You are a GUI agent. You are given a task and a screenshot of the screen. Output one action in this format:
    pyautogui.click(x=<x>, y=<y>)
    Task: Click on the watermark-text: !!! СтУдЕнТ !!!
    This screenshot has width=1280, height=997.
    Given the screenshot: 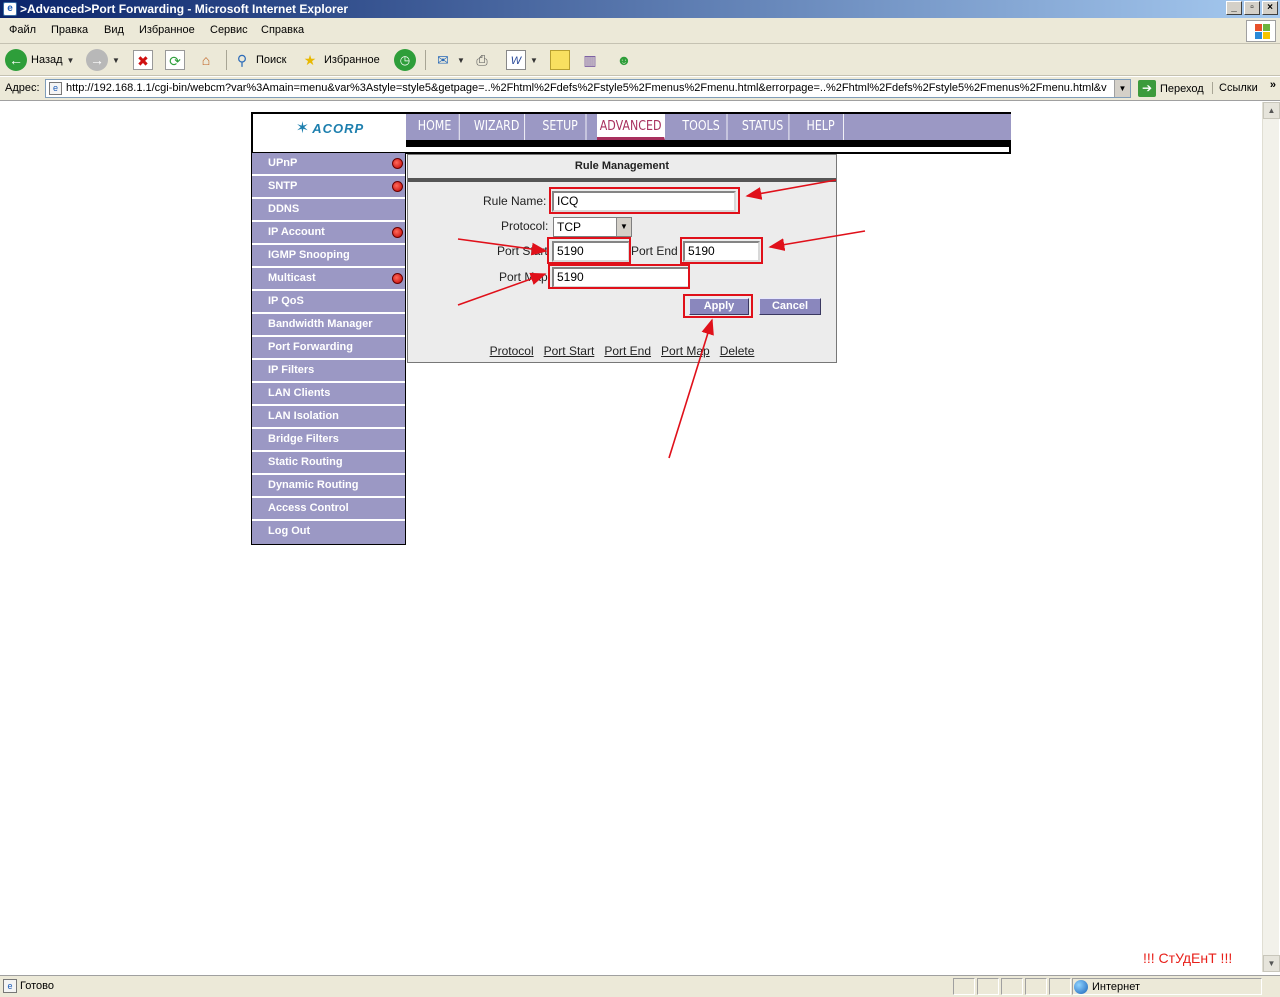 What is the action you would take?
    pyautogui.click(x=1188, y=958)
    